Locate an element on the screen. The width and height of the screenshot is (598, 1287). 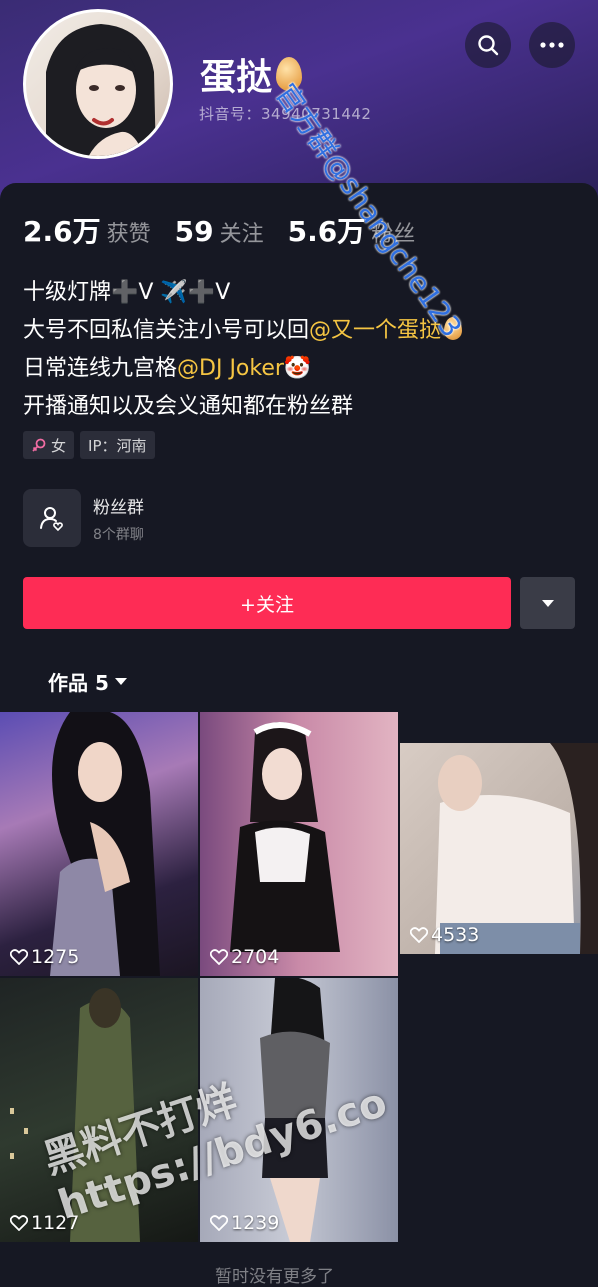
fan-group-count: 8个群聊 is located at coordinates (118, 534).